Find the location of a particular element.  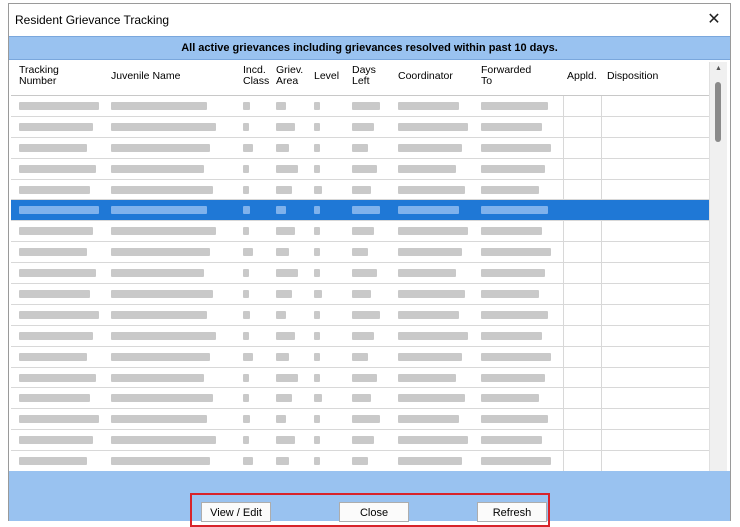

scrollbar-thumb is located at coordinates (718, 112).